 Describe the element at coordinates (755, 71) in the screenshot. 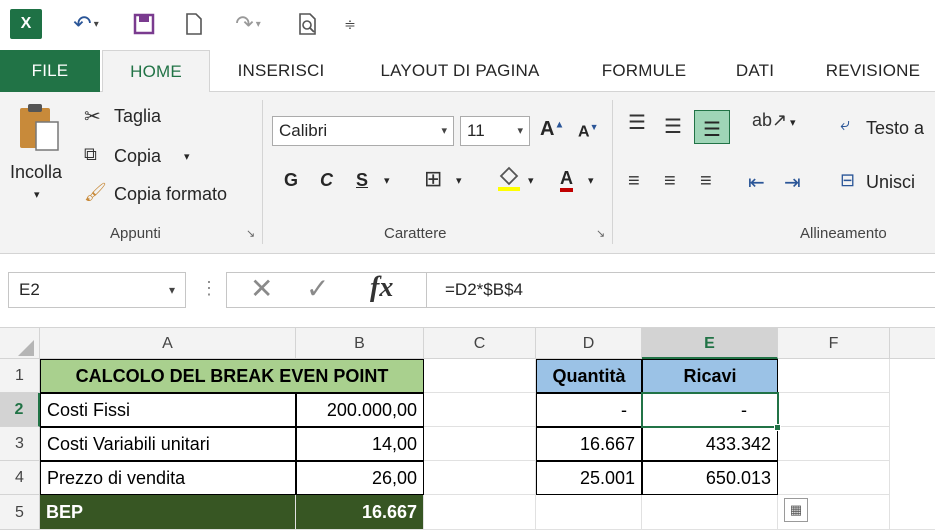

I see `tab-dati: DATI` at that location.